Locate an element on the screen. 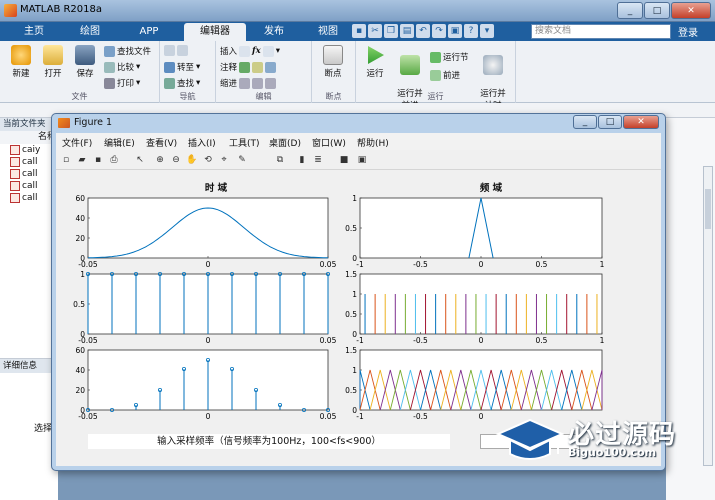  figure-toolbar: ▫ ▰ ▪ ⎙ ↖ ⊕ ⊖ ✋ ⟲ ⌖ ✎ ⧉ ▮ ≣ ■ ▣ is located at coordinates (358, 160).